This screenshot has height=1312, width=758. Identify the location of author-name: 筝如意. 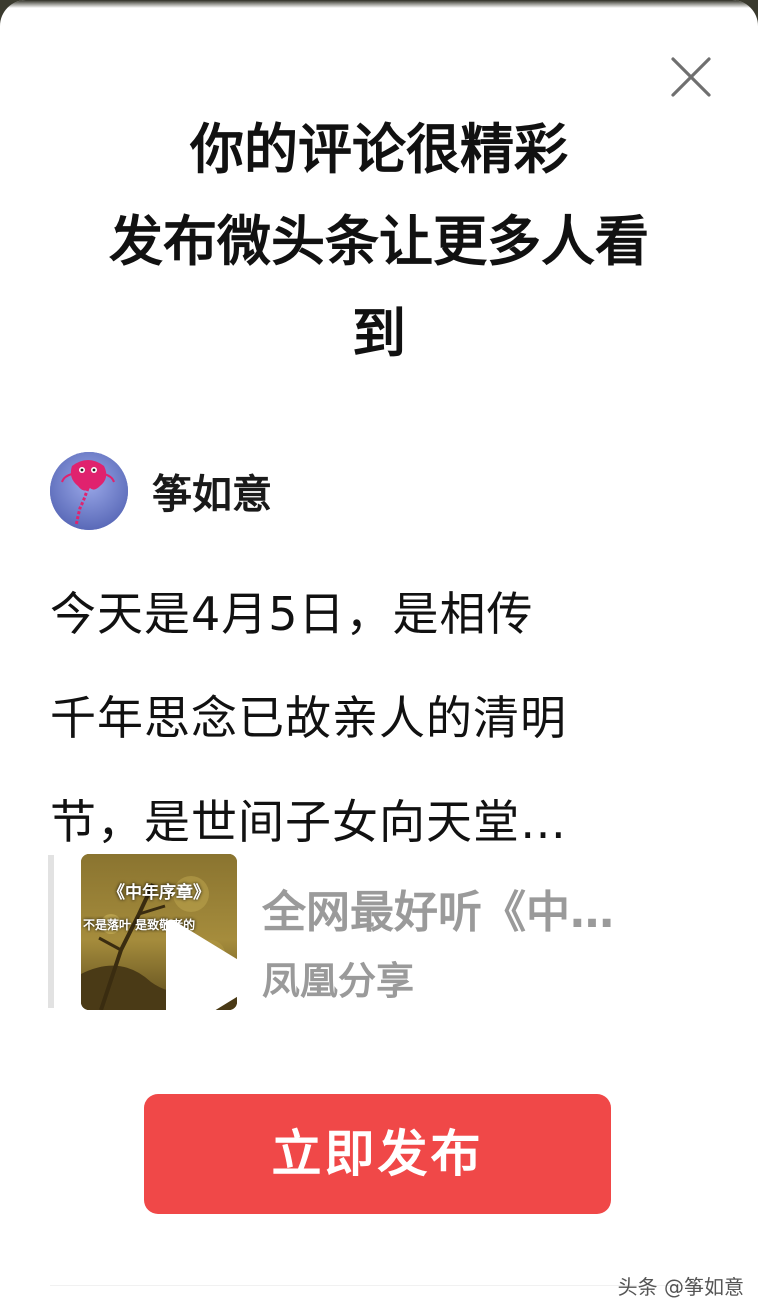
(212, 495).